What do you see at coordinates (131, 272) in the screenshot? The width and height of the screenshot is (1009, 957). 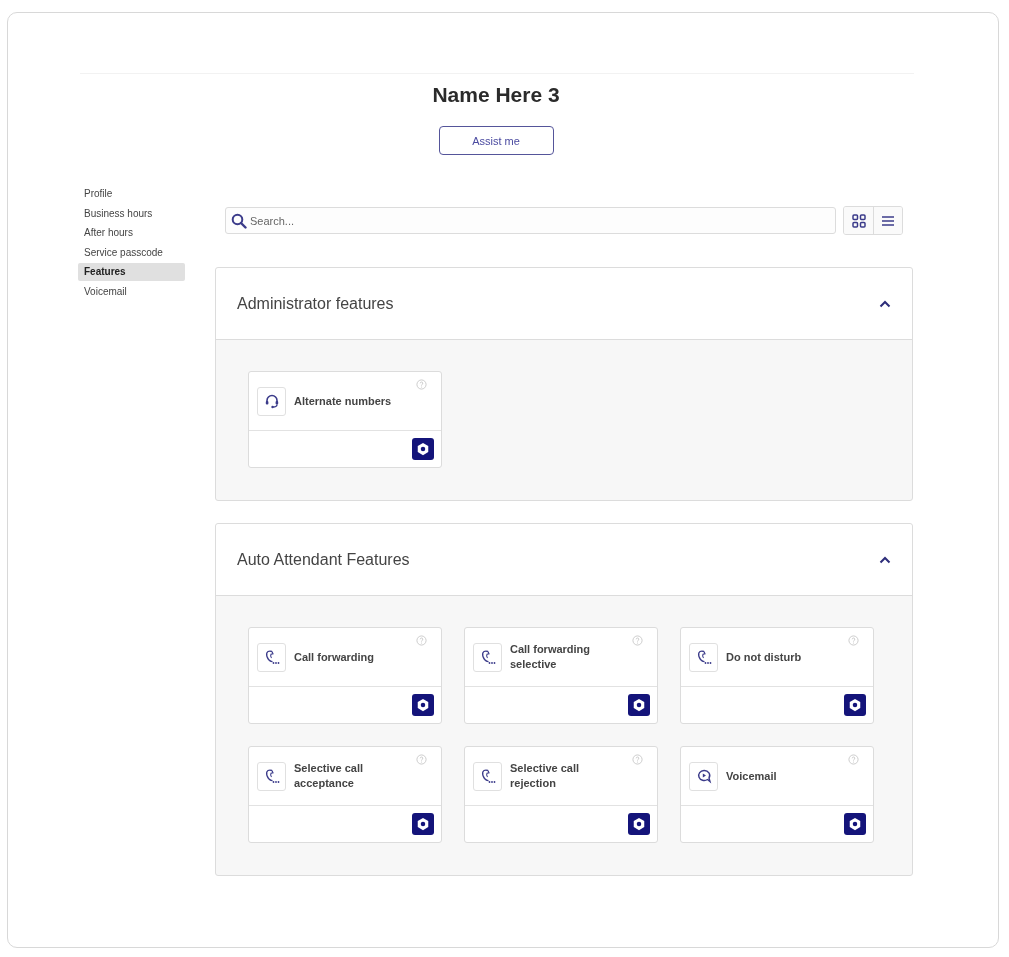 I see `sidebar-item: Features` at bounding box center [131, 272].